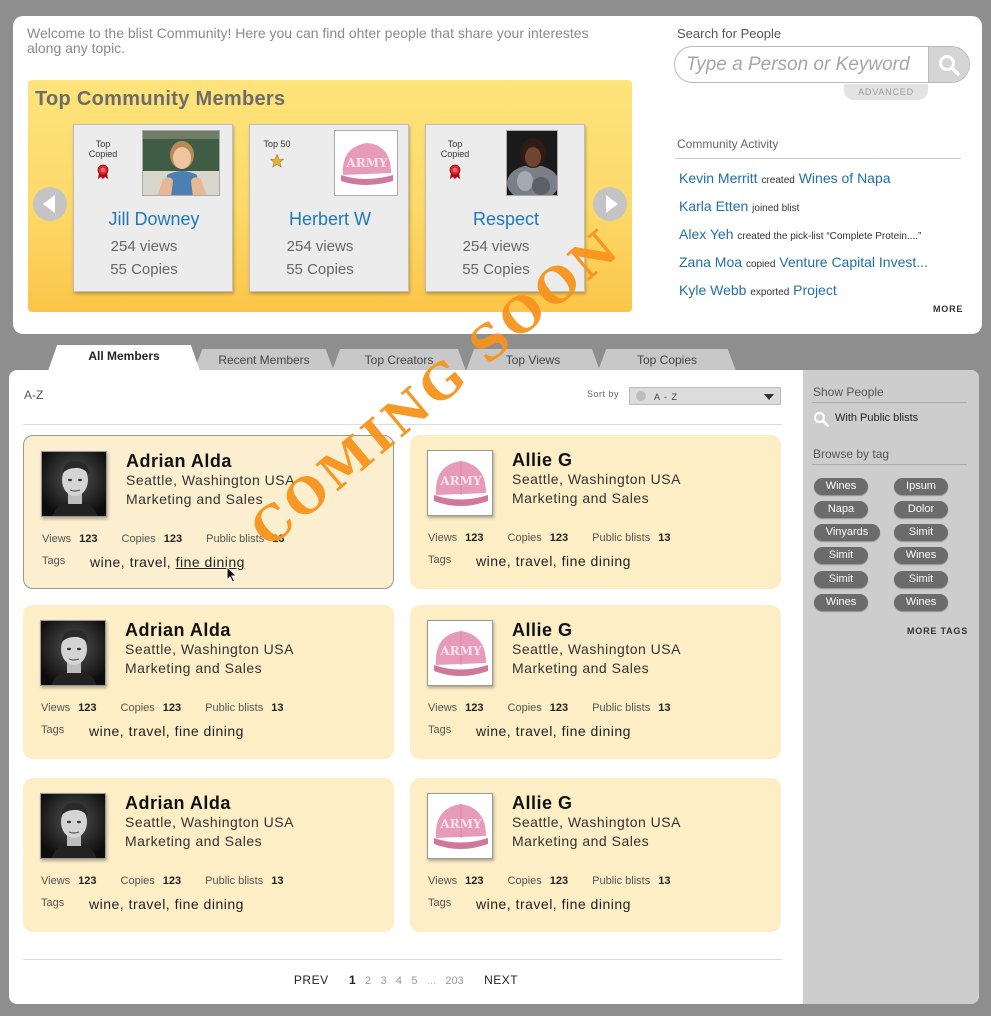 Image resolution: width=991 pixels, height=1016 pixels. I want to click on divider, so click(889, 402).